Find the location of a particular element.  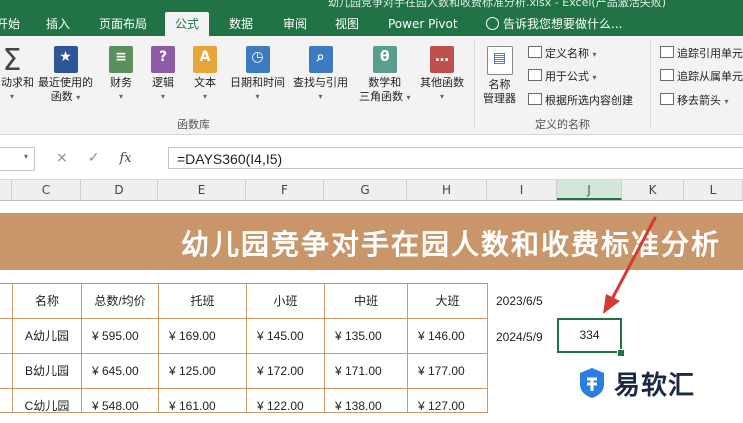

shield-logo-icon is located at coordinates (592, 383).